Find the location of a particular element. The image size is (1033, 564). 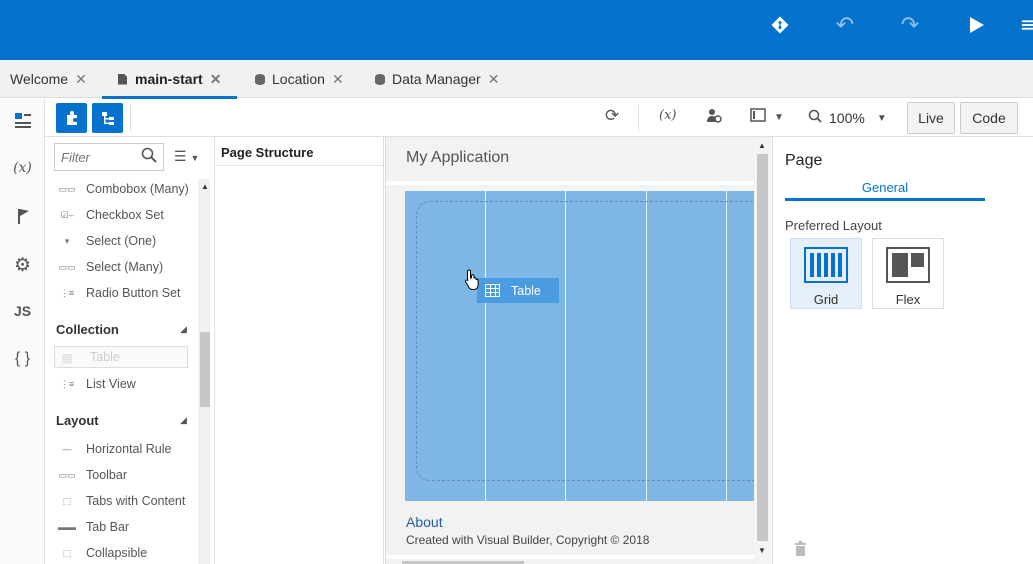

filter-input is located at coordinates (99, 157).